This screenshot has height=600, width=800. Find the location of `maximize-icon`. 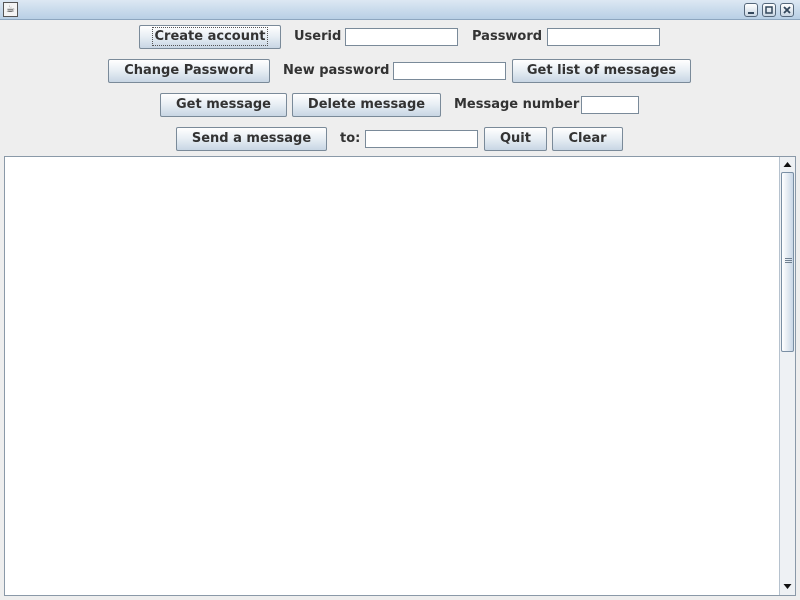

maximize-icon is located at coordinates (769, 10).